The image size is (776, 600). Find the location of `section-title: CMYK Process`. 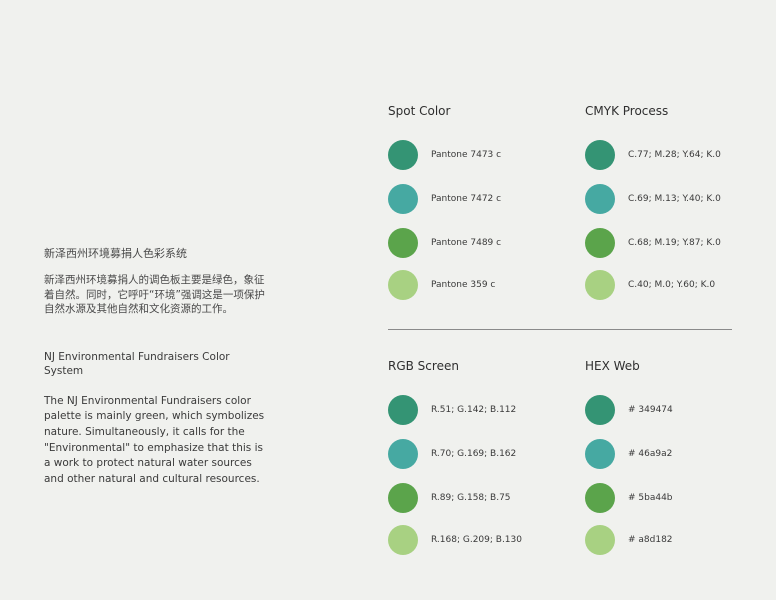

section-title: CMYK Process is located at coordinates (627, 111).